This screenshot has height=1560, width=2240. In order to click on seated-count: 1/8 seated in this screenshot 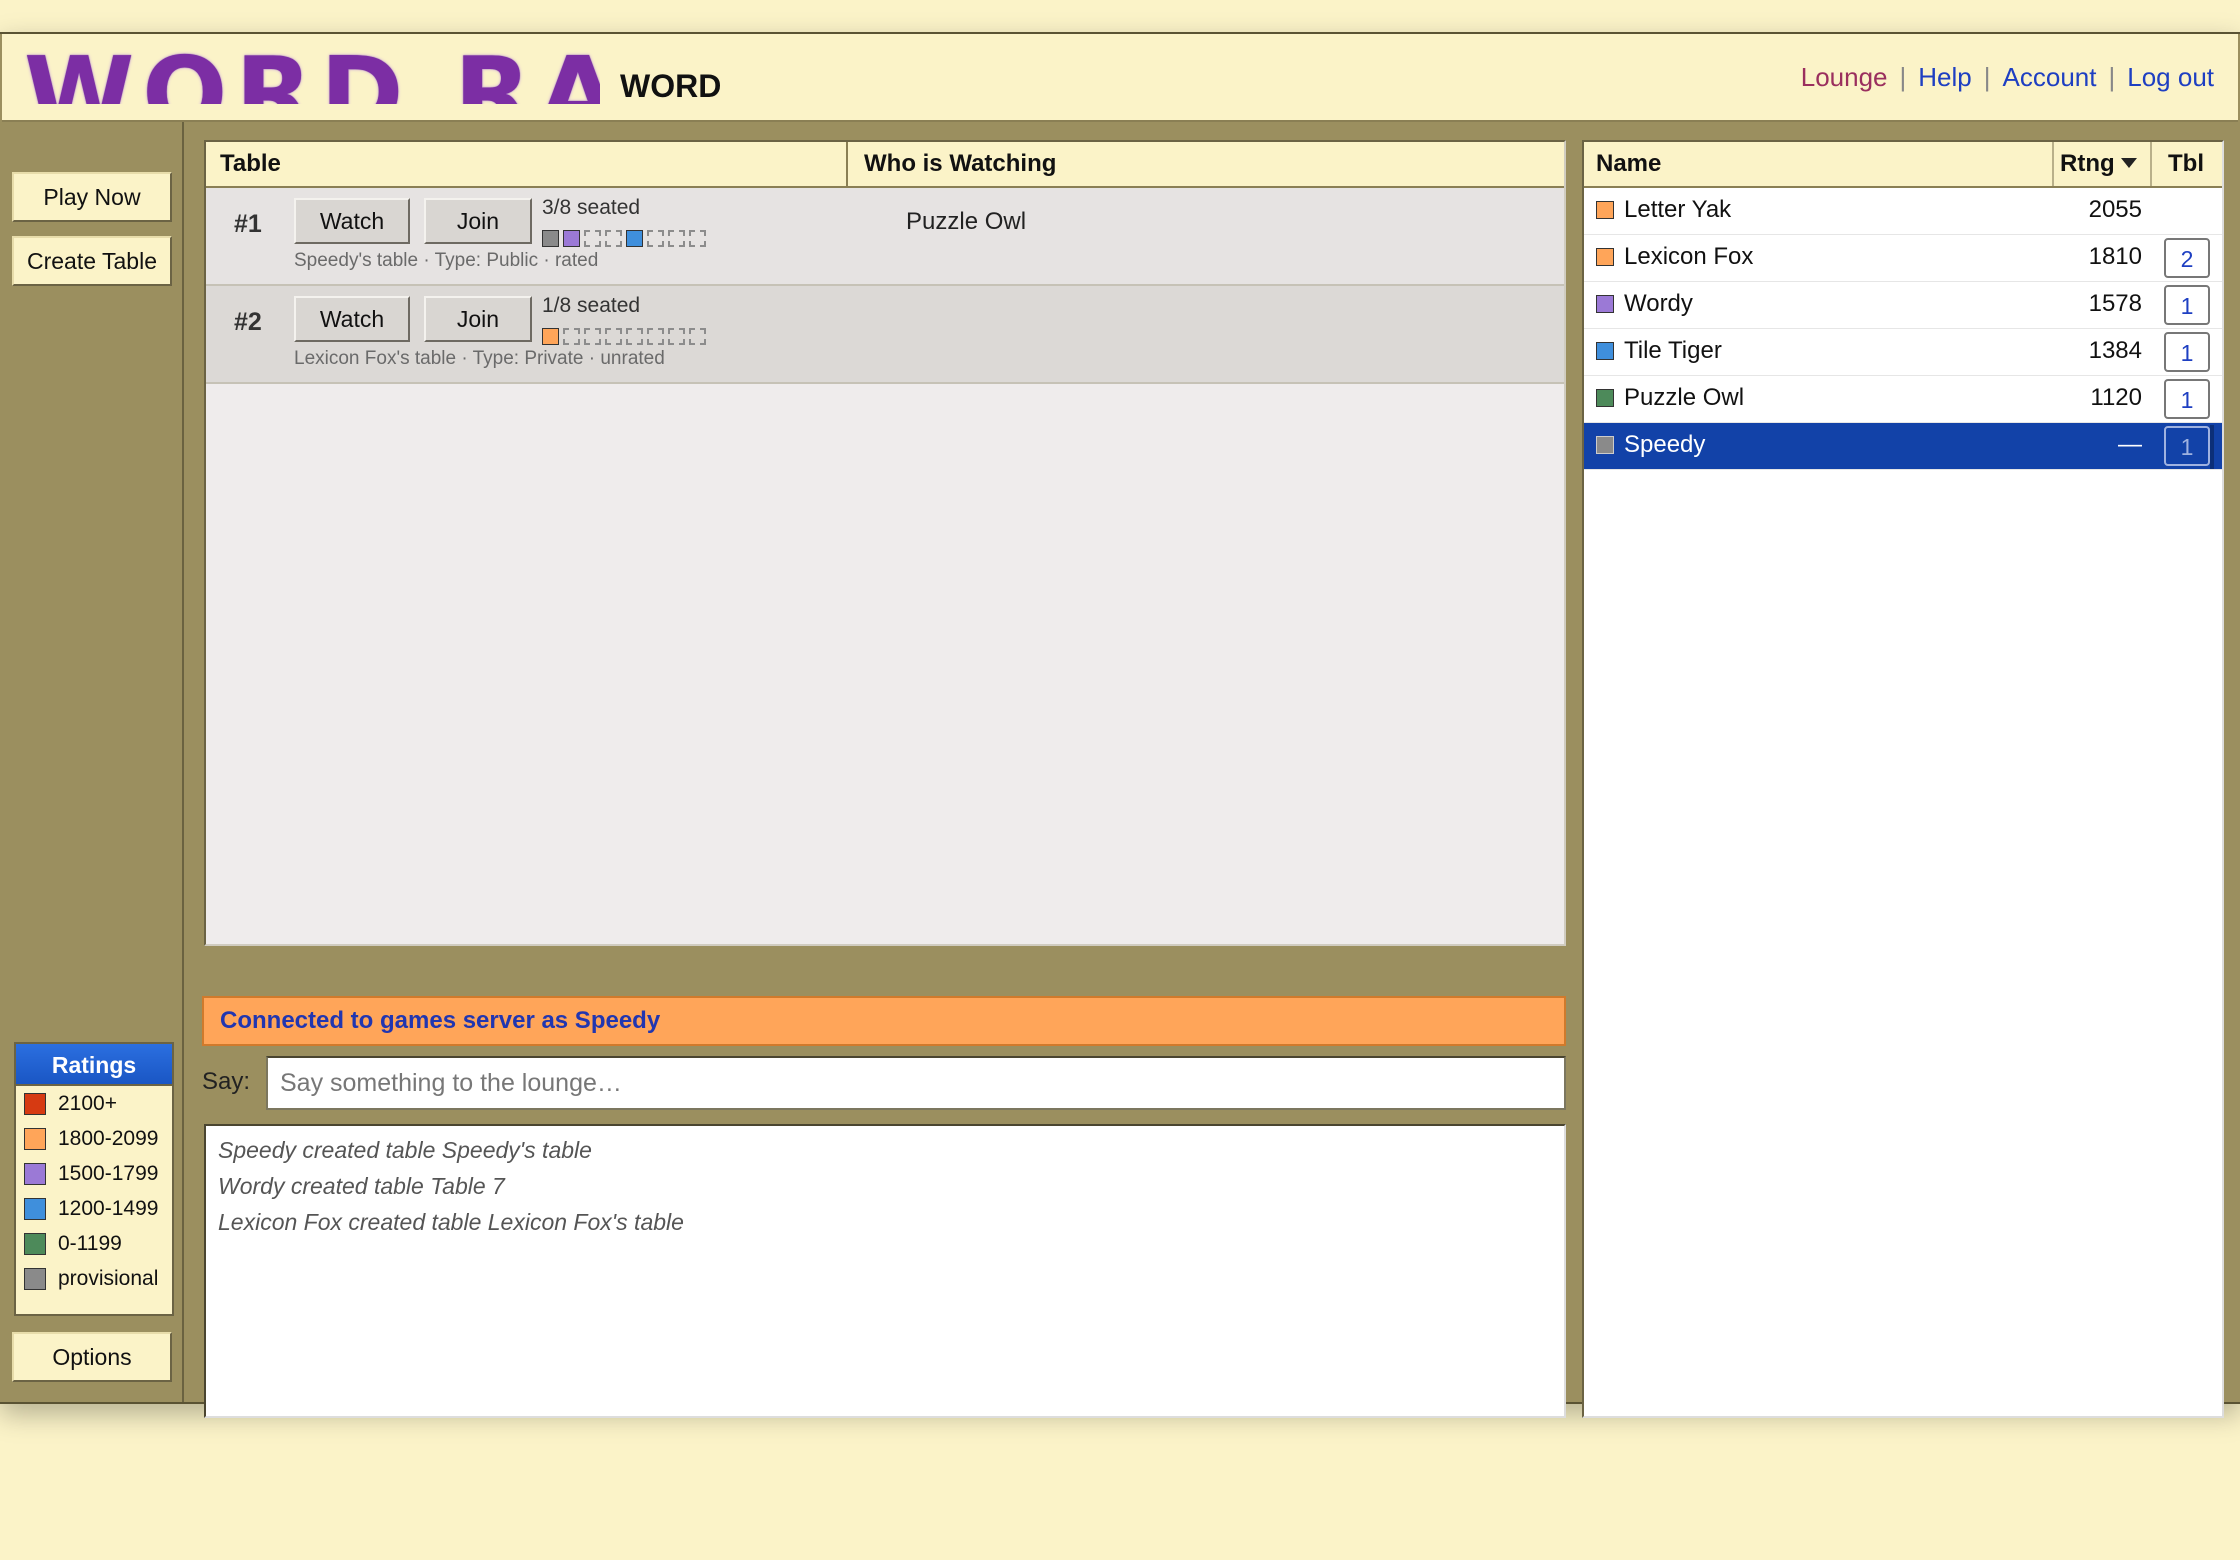, I will do `click(591, 305)`.